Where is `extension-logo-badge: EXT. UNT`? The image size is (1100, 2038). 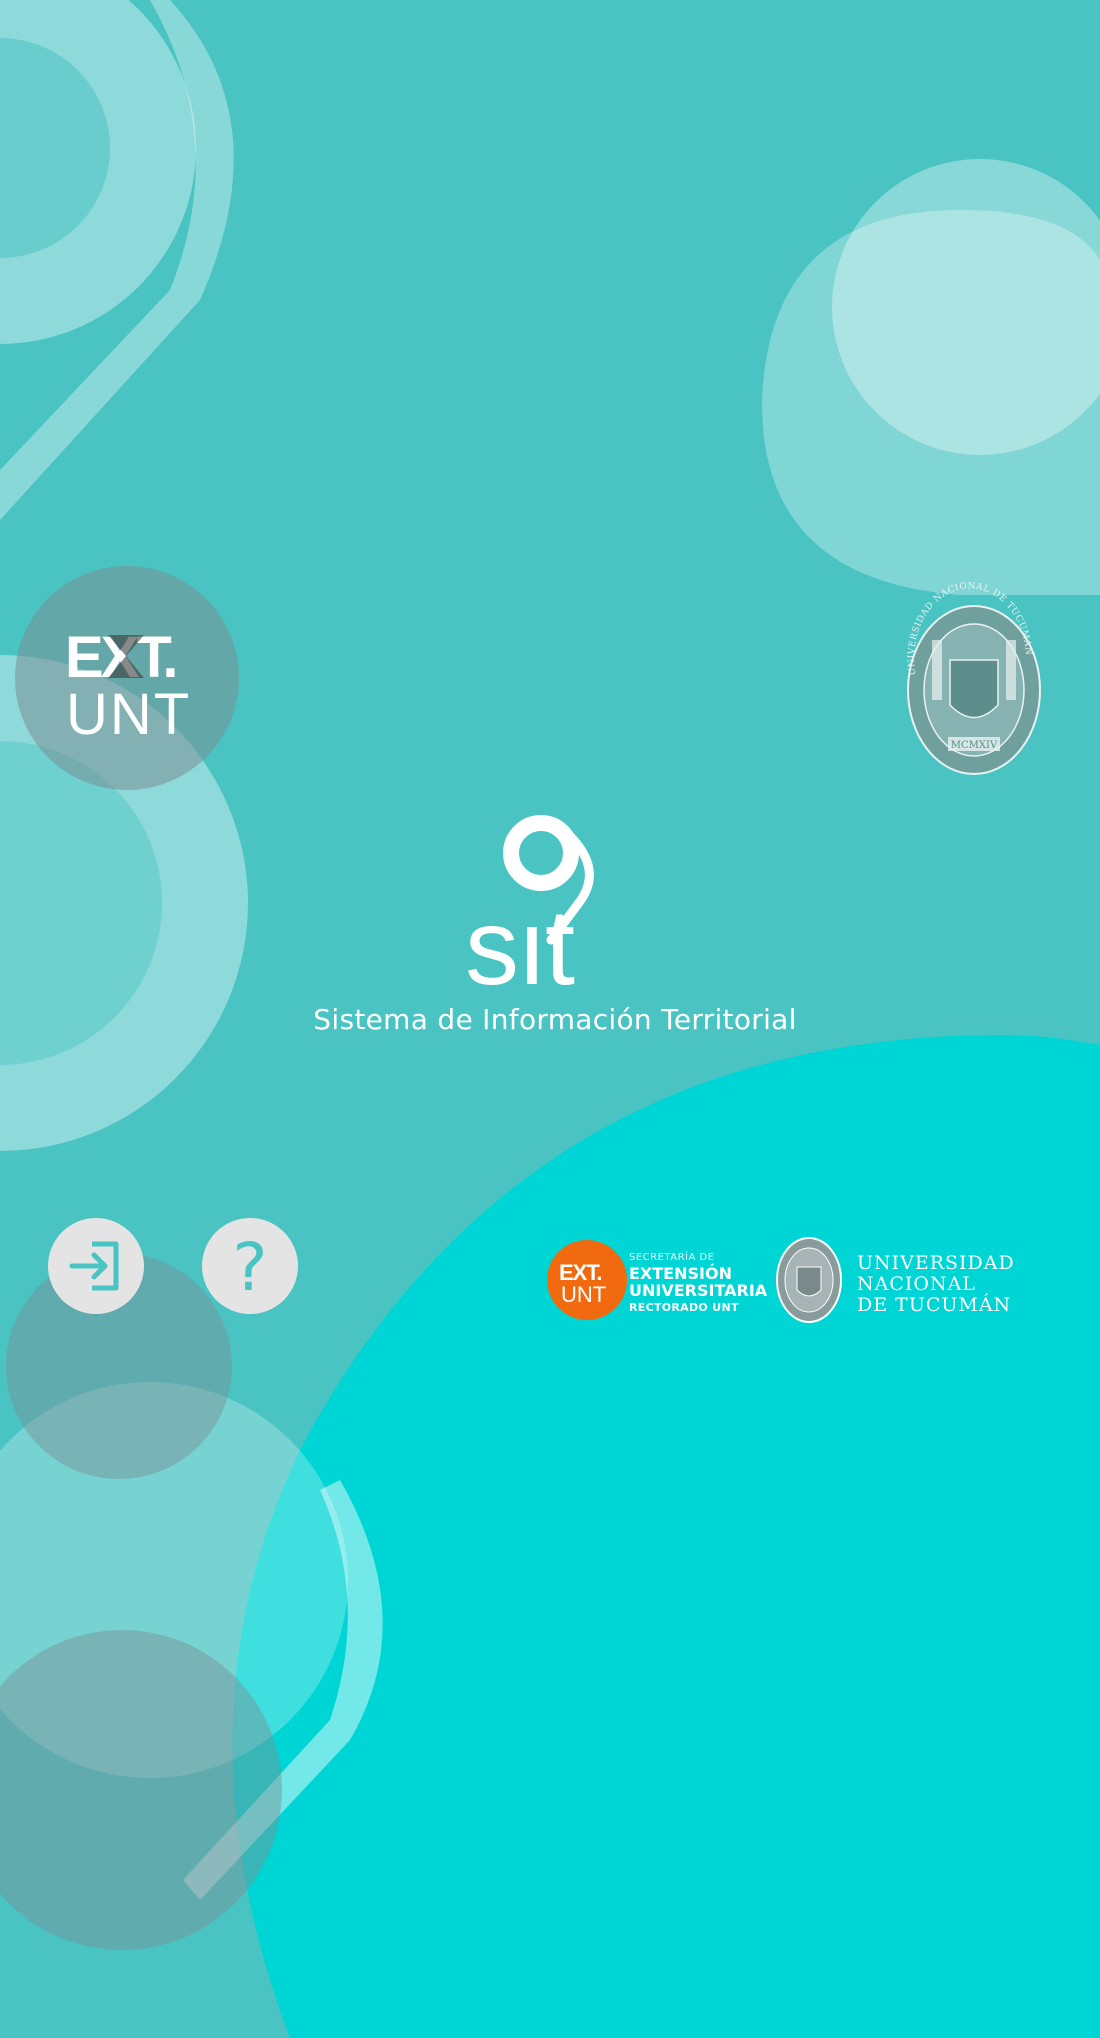 extension-logo-badge: EXT. UNT is located at coordinates (587, 1280).